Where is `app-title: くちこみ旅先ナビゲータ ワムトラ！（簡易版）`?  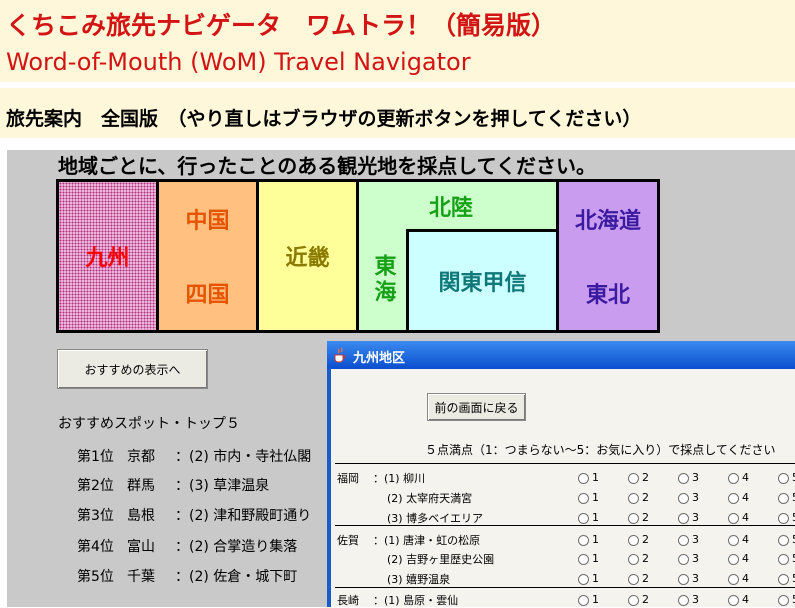 app-title: くちこみ旅先ナビゲータ ワムトラ！（簡易版） is located at coordinates (281, 25).